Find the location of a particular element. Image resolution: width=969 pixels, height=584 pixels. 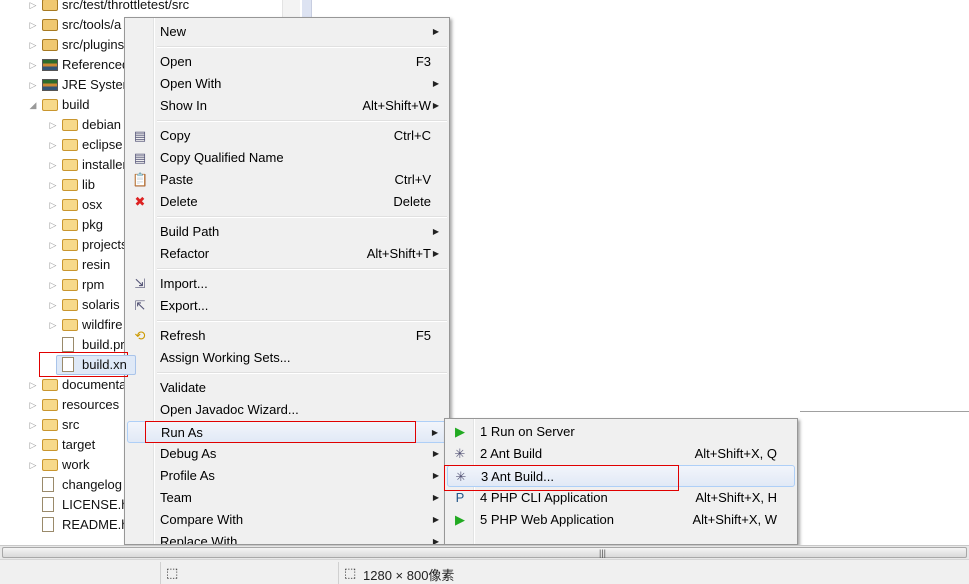

menu-item-replace-with: Replace With ▶ is located at coordinates (287, 538).